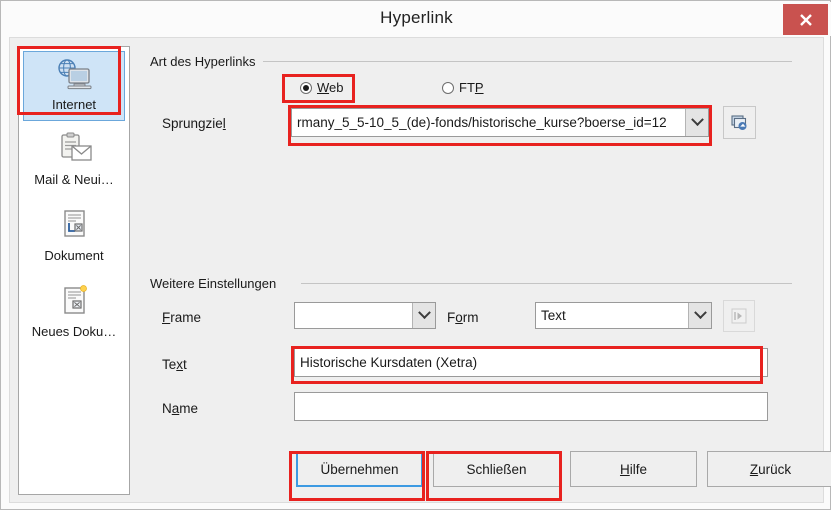 This screenshot has width=831, height=510. Describe the element at coordinates (213, 283) in the screenshot. I see `further-settings-group-label: Weitere Einstellungen` at that location.